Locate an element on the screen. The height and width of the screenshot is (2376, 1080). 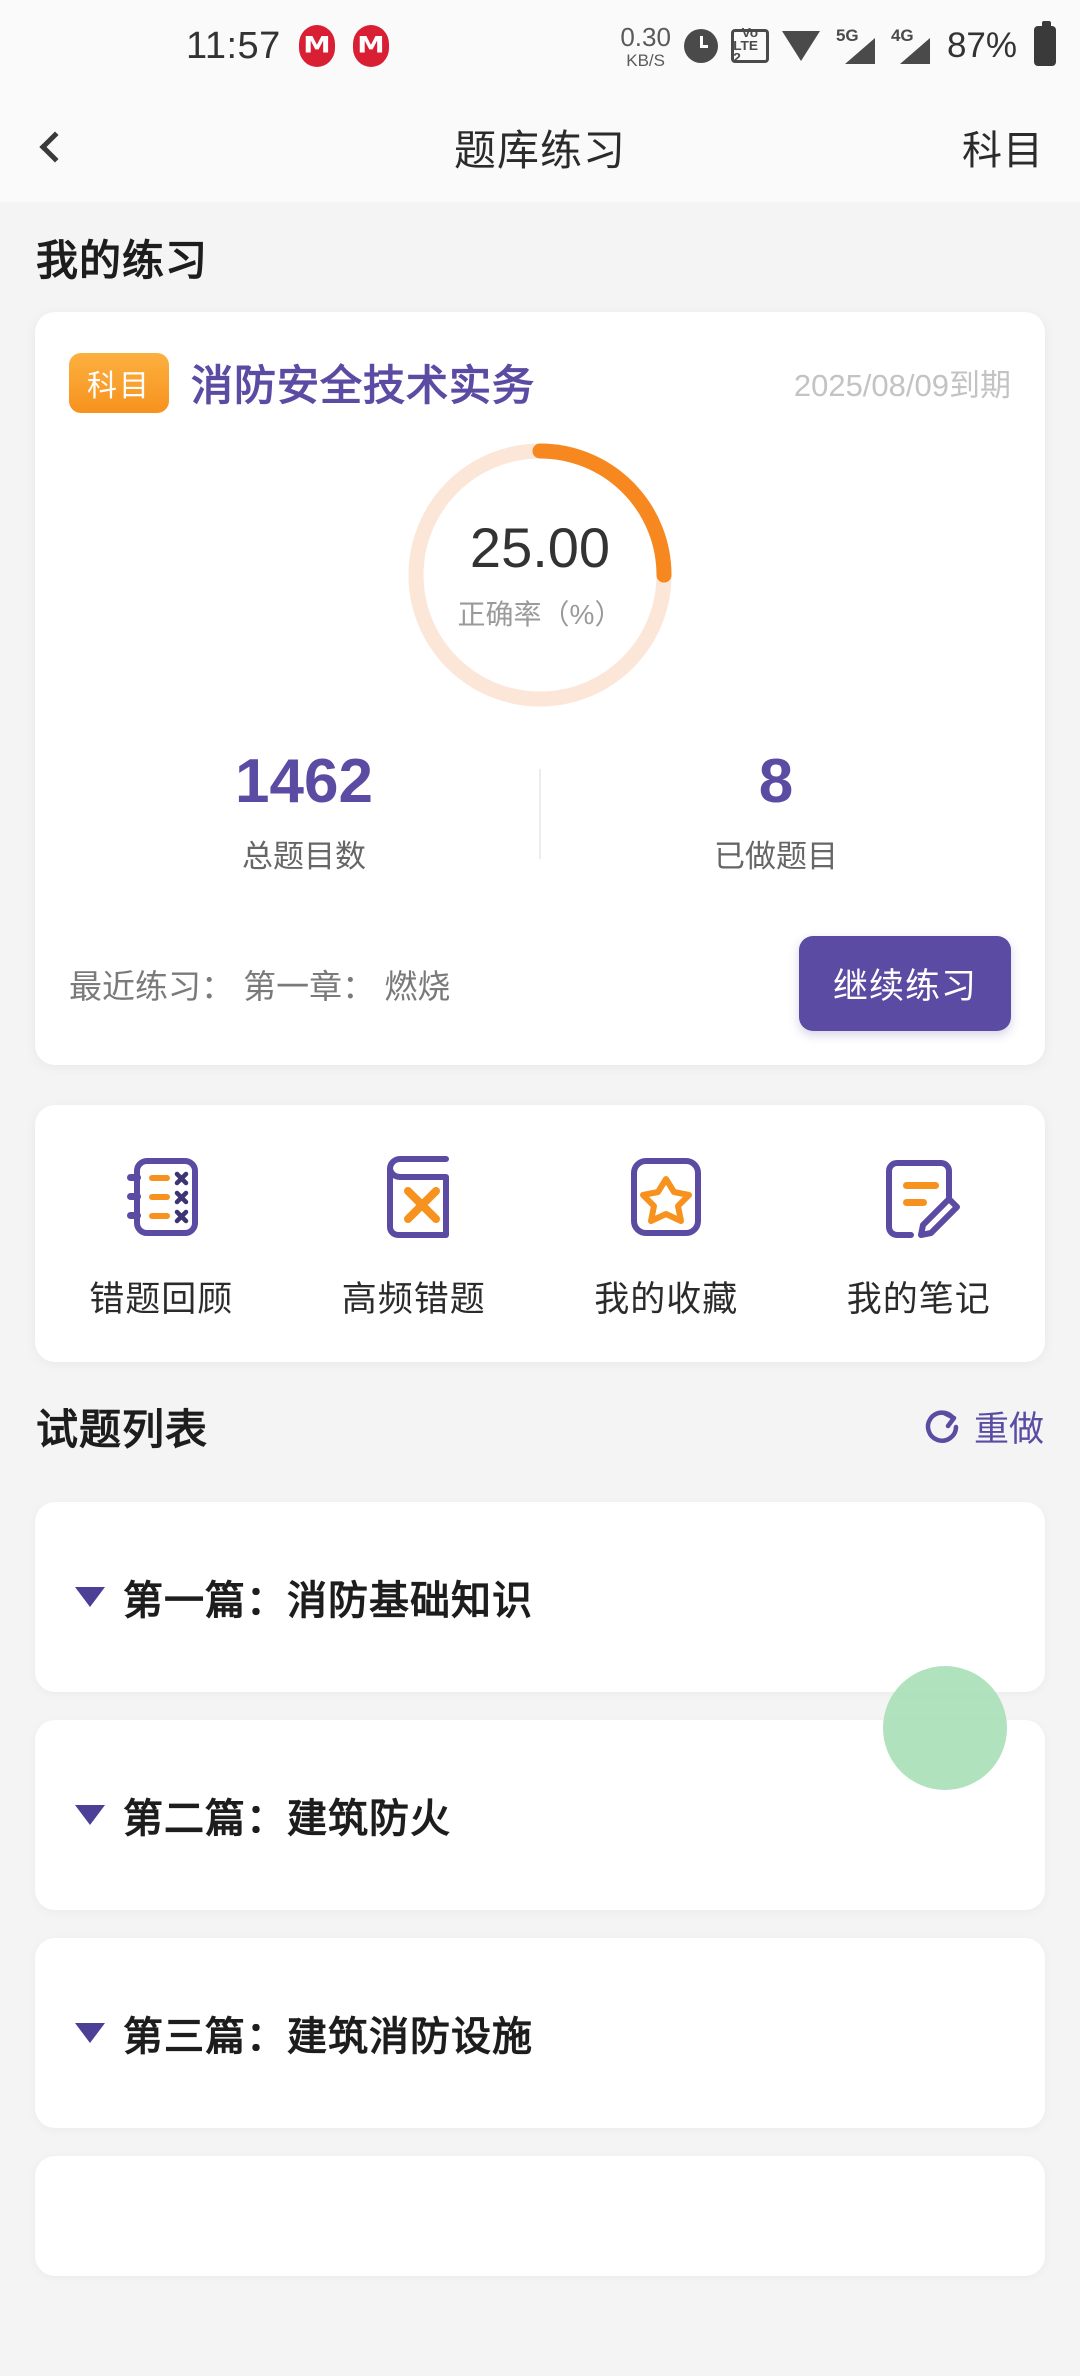
status-bar-right: 0.30 KB/S Vo LTE 2 5G 4G 87% is located at coordinates (838, 45).